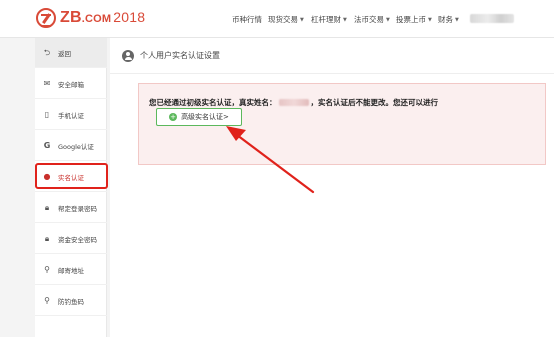 This screenshot has height=337, width=554. What do you see at coordinates (46, 18) in the screenshot?
I see `zb-logo-icon` at bounding box center [46, 18].